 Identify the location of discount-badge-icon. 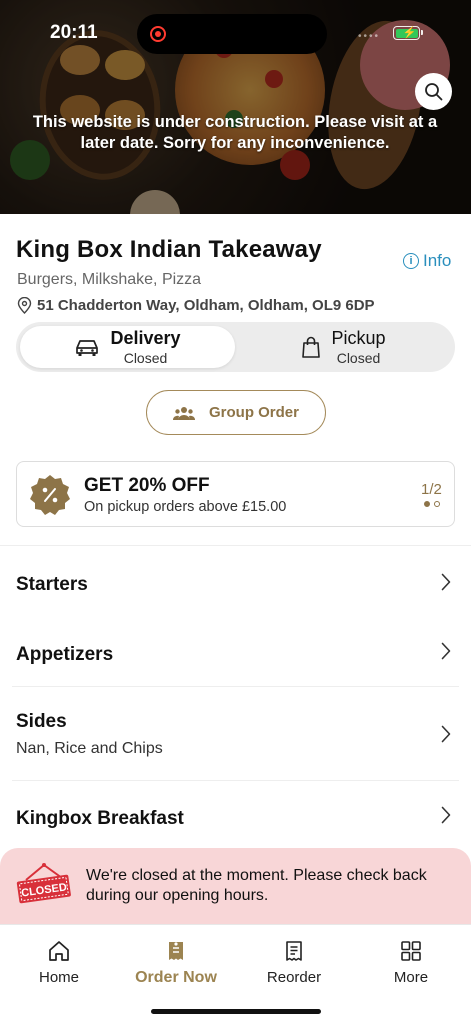
(50, 495).